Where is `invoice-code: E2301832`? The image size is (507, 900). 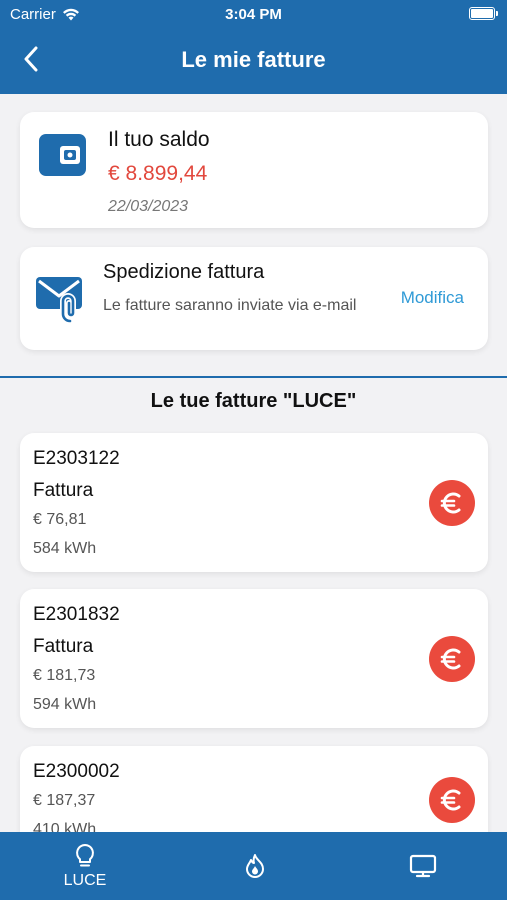
invoice-code: E2301832 is located at coordinates (76, 614).